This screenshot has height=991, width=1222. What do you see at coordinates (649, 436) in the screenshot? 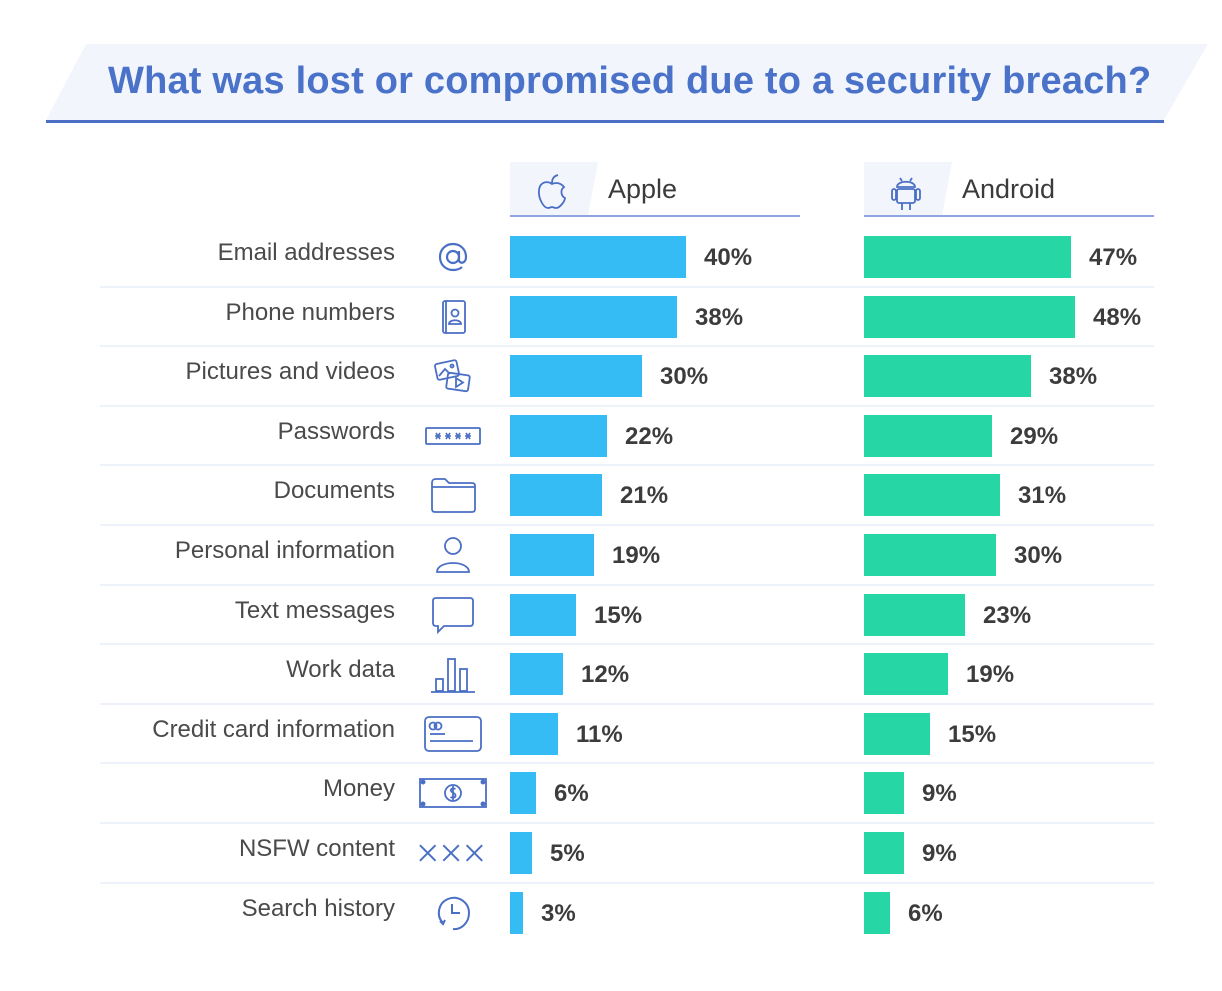
I see `value-label-apple: 22%` at bounding box center [649, 436].